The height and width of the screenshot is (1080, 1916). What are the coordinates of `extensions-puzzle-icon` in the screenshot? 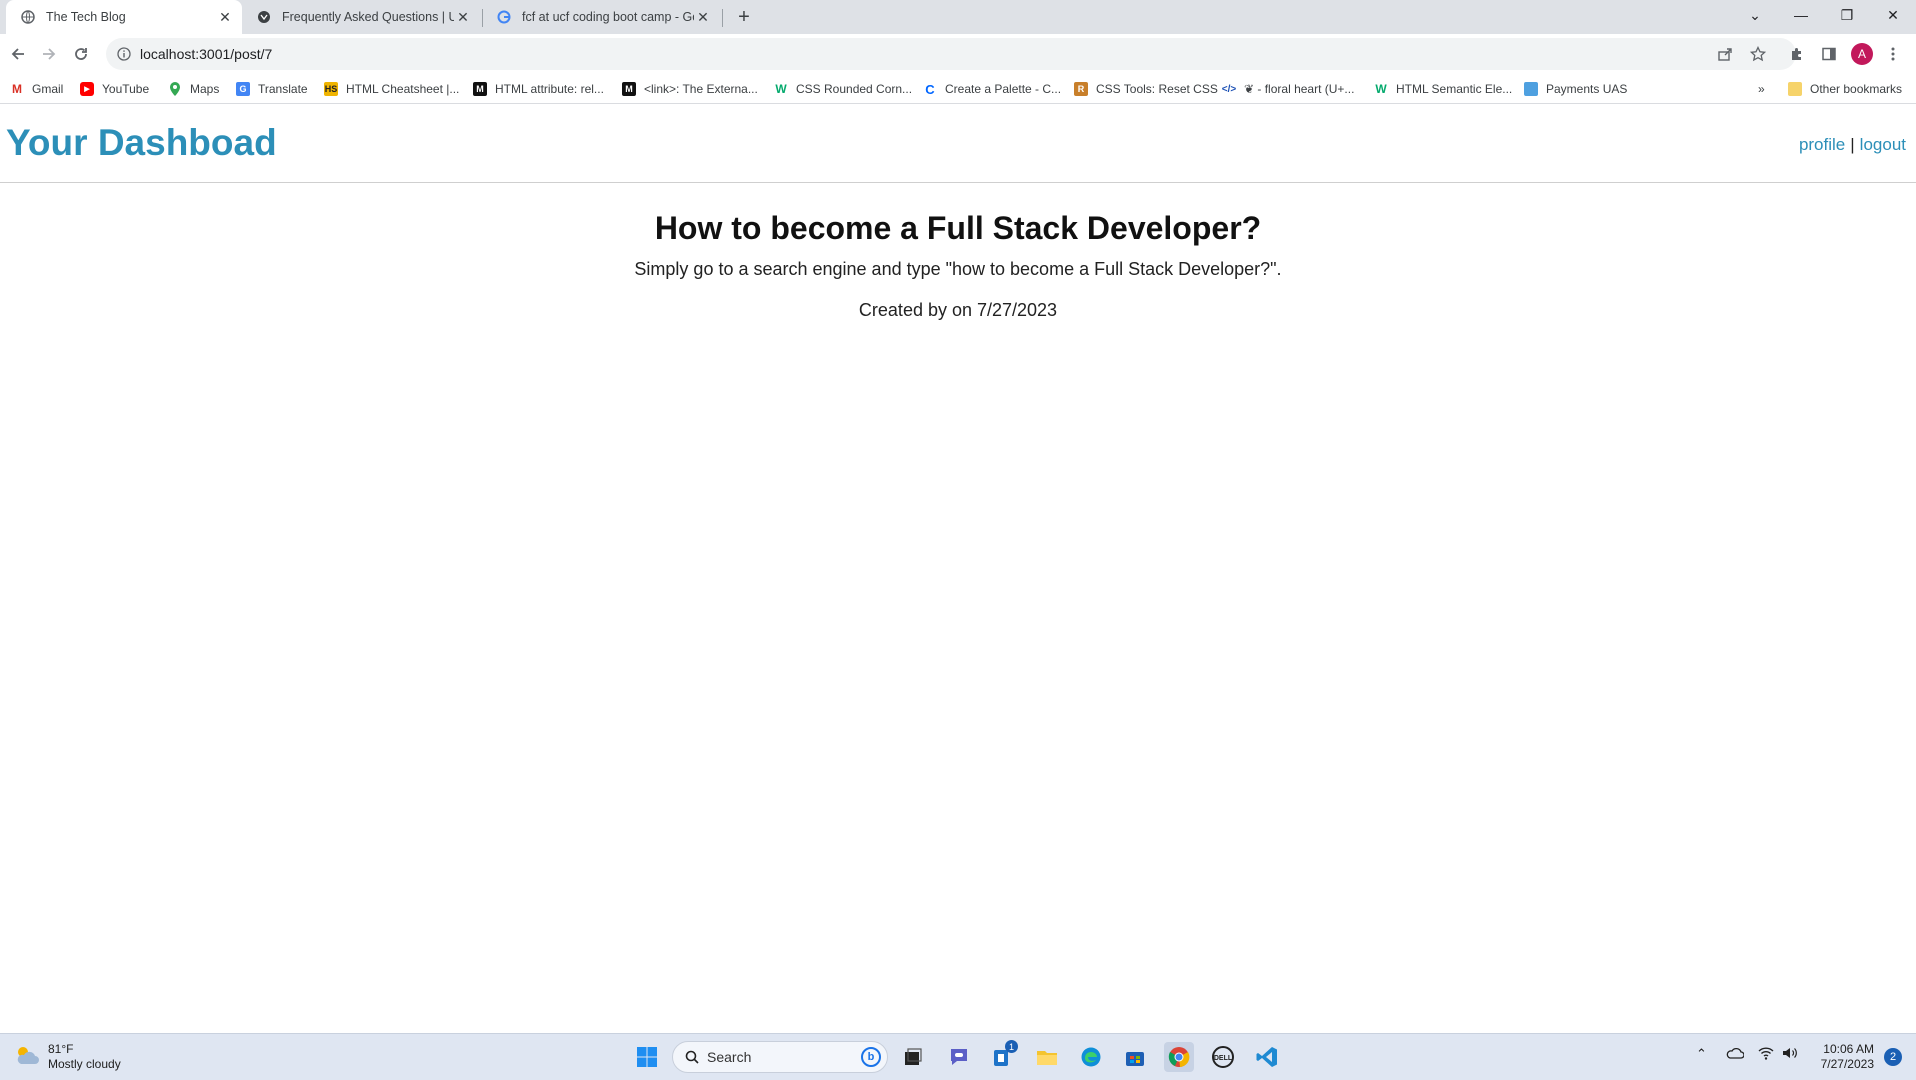 It's located at (1797, 54).